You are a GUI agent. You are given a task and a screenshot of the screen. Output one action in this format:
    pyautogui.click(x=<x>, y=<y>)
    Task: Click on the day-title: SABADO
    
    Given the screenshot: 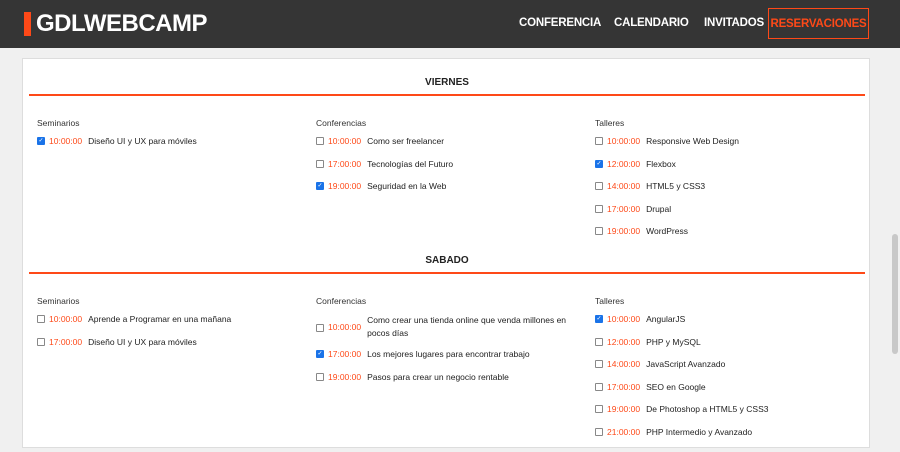 What is the action you would take?
    pyautogui.click(x=447, y=260)
    